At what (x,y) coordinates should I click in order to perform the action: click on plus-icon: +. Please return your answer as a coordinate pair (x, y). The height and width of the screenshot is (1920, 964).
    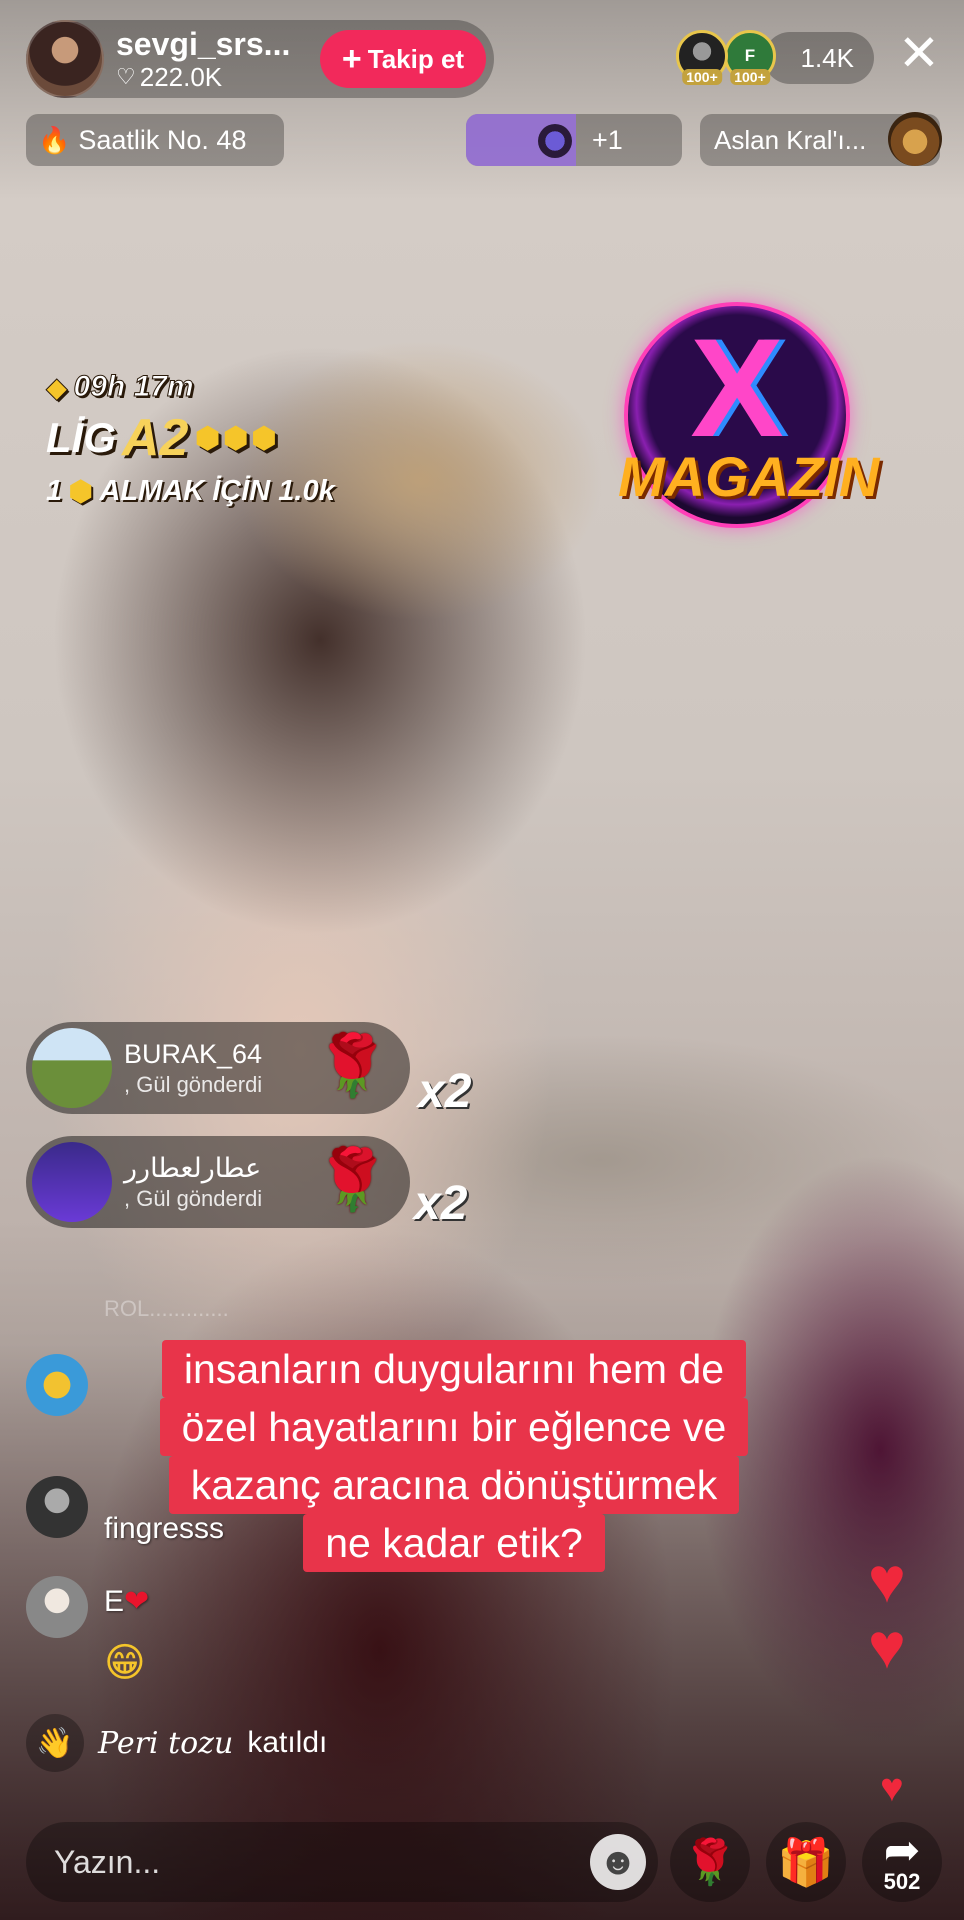
    Looking at the image, I should click on (351, 59).